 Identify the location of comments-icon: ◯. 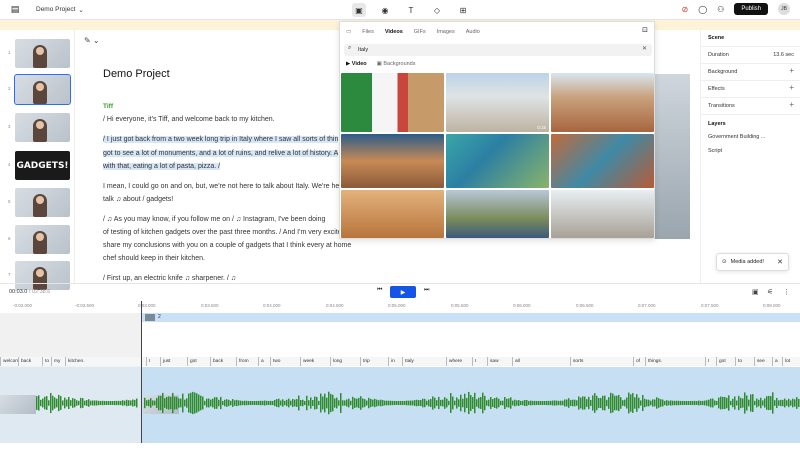
(702, 9).